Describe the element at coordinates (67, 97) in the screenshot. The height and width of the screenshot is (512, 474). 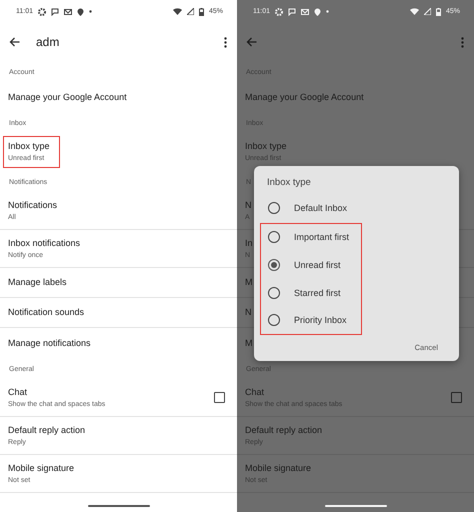
I see `setting-title: Manage your Google Account` at that location.